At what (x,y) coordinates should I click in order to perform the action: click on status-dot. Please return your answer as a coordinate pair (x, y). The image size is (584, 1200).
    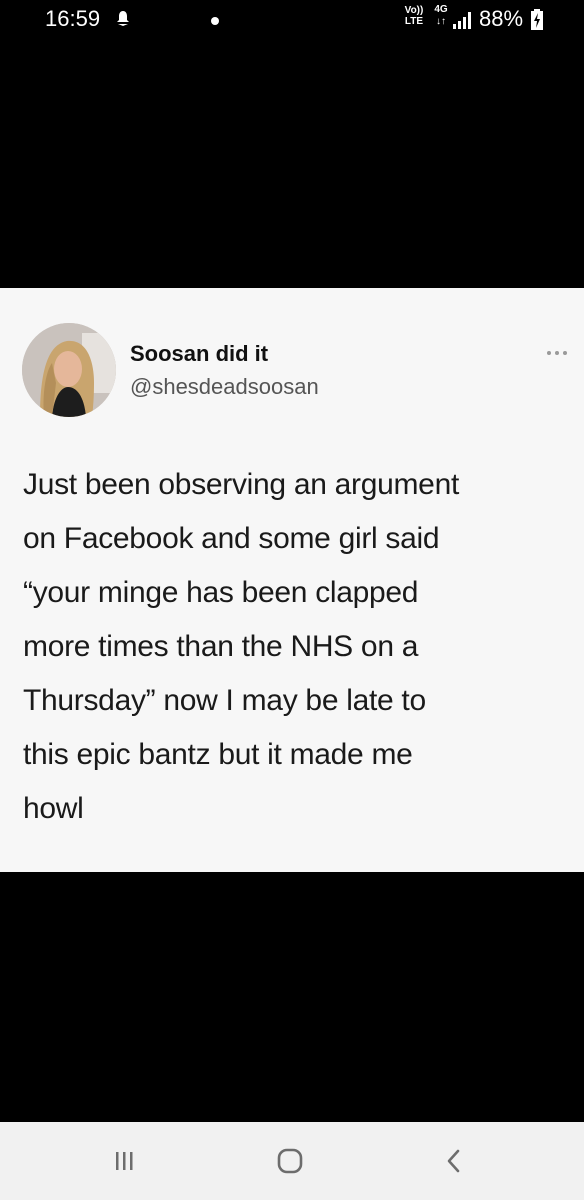
    Looking at the image, I should click on (215, 21).